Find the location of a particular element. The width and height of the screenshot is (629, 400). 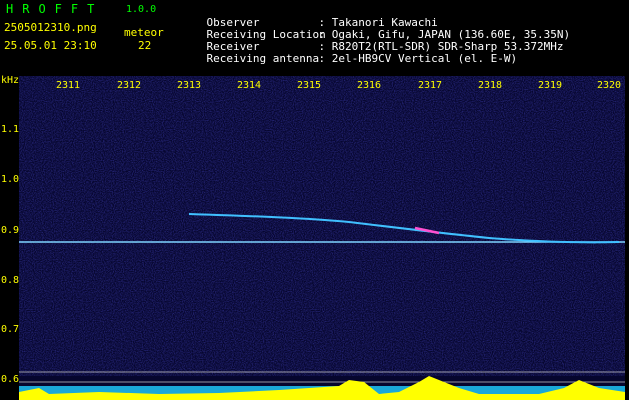

timestamp: 25.05.01 23:10 is located at coordinates (50, 45).